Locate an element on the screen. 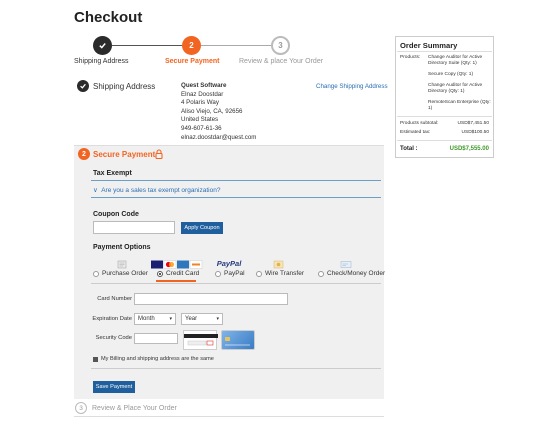  payment-option-purchase-order: Purchase Order is located at coordinates (120, 273).